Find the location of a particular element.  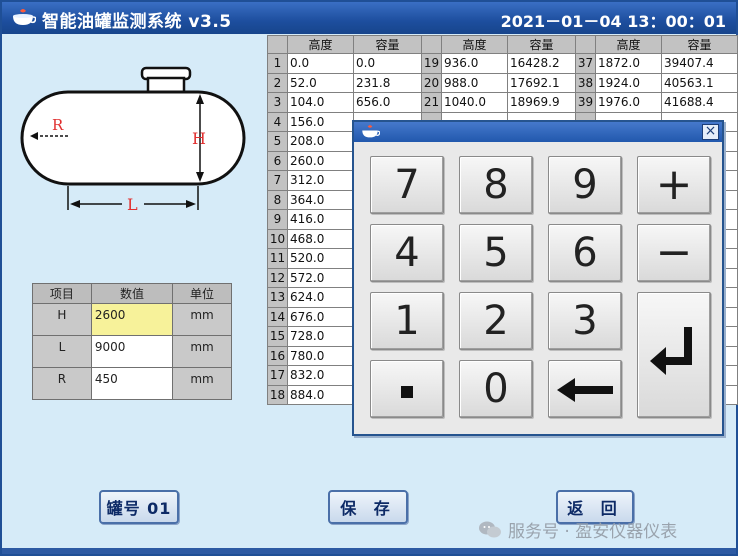

bottom-border is located at coordinates (369, 551).